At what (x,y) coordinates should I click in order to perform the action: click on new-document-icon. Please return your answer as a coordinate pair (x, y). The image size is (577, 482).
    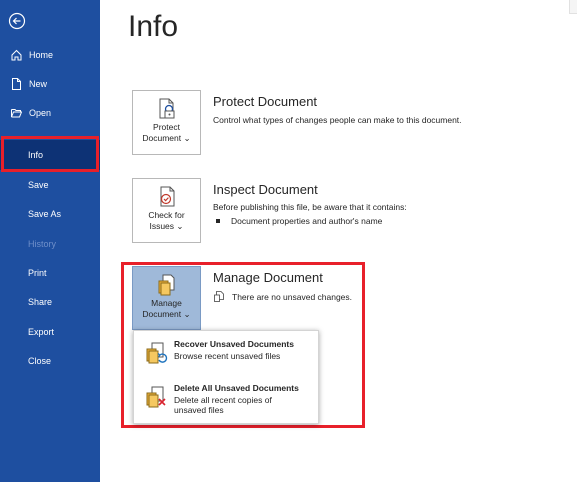
    Looking at the image, I should click on (16, 84).